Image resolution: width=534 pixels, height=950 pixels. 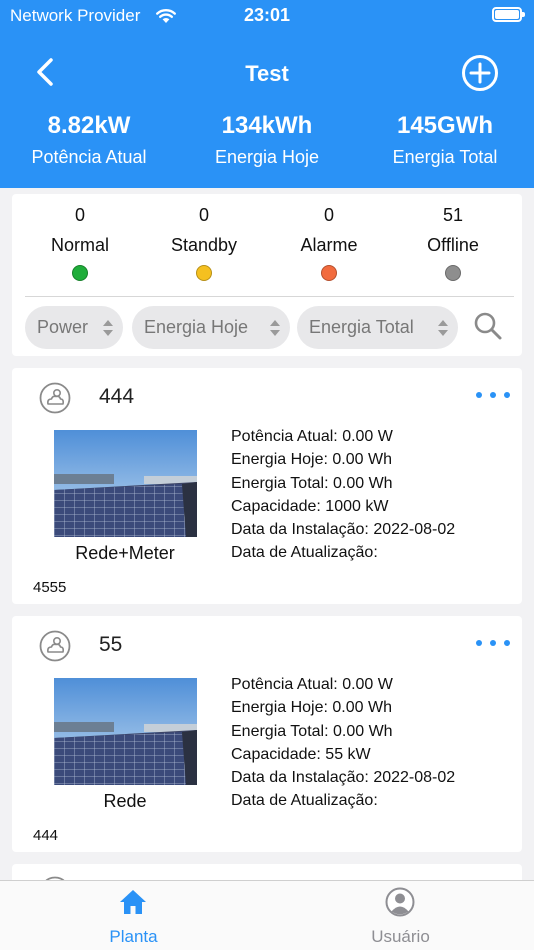 I want to click on tab-bar: Planta Usuário, so click(x=267, y=915).